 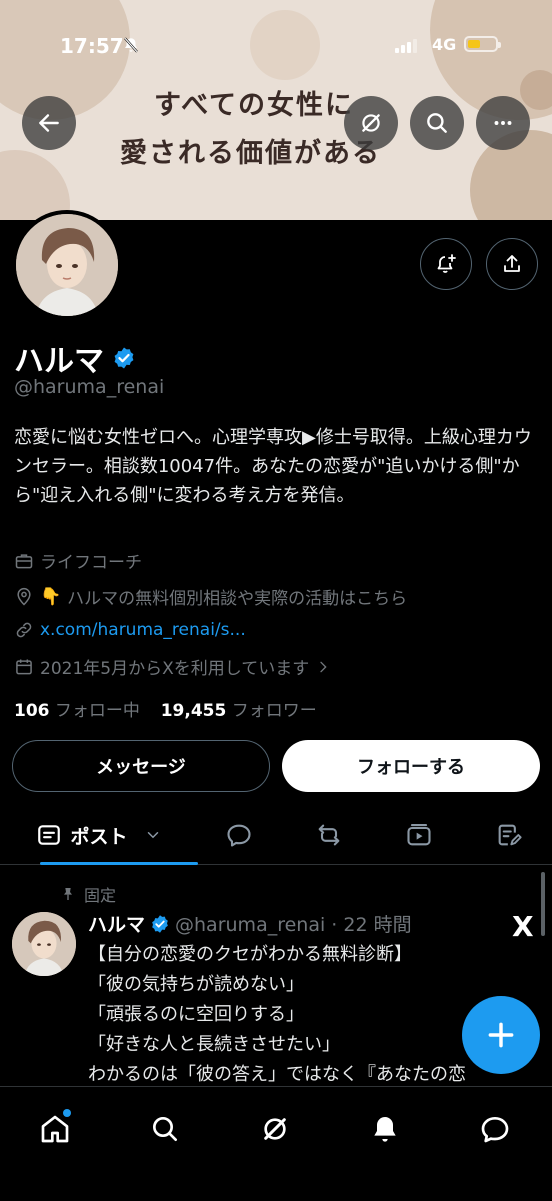 I want to click on message-icon, so click(x=495, y=1130).